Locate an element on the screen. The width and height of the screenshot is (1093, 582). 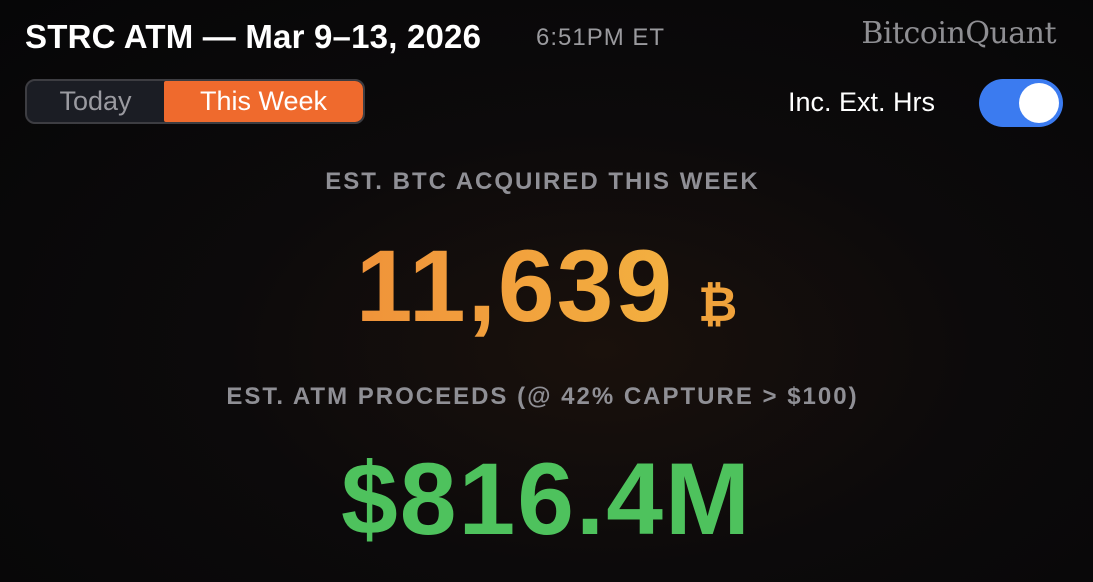
extended-hours-toggle is located at coordinates (1021, 103).